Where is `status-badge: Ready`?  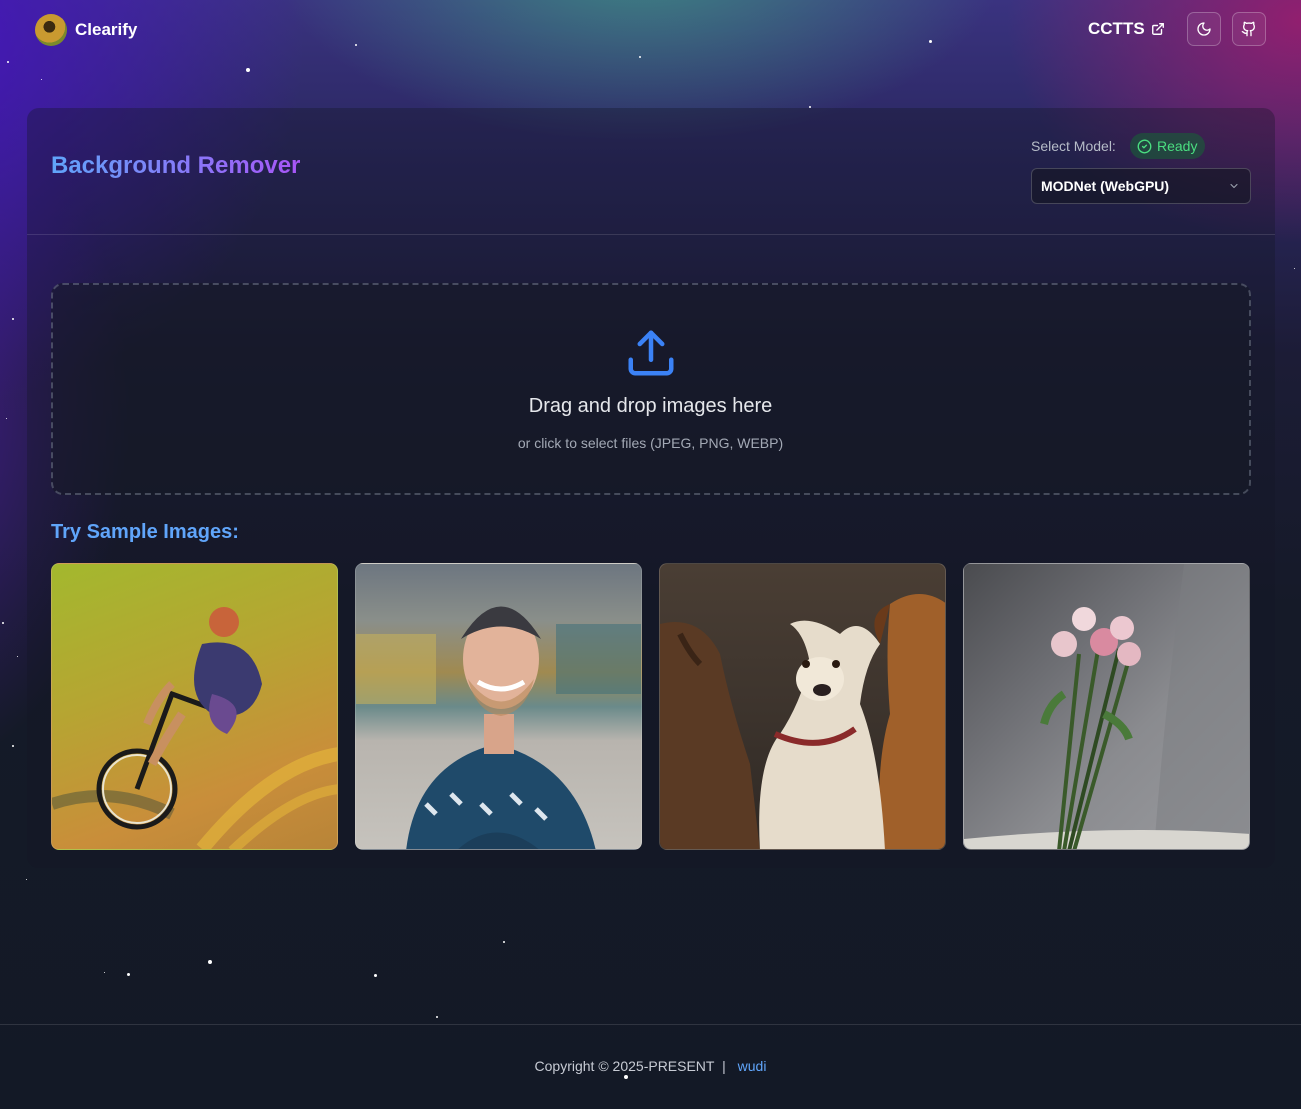 status-badge: Ready is located at coordinates (1168, 146).